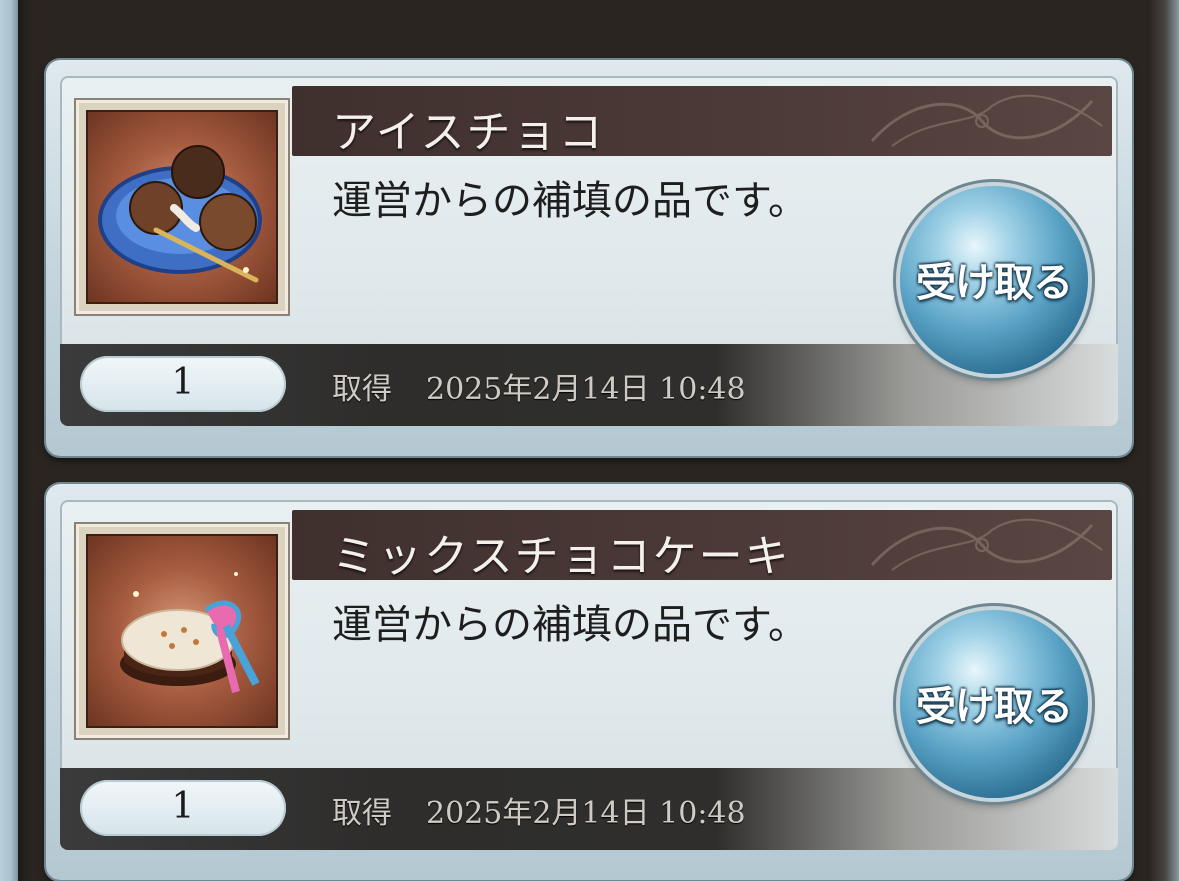  I want to click on ice-chocolate-icon, so click(182, 207).